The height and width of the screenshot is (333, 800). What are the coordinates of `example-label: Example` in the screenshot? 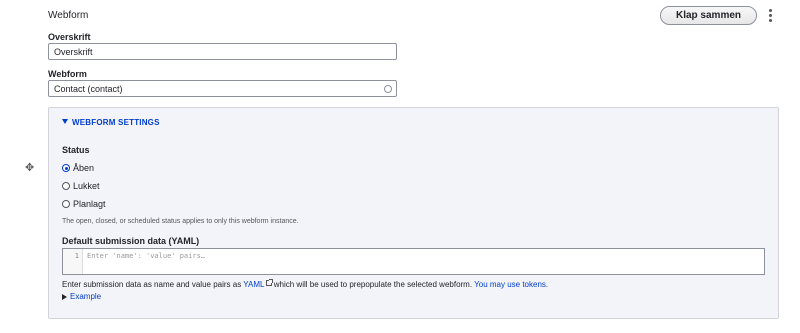 It's located at (86, 296).